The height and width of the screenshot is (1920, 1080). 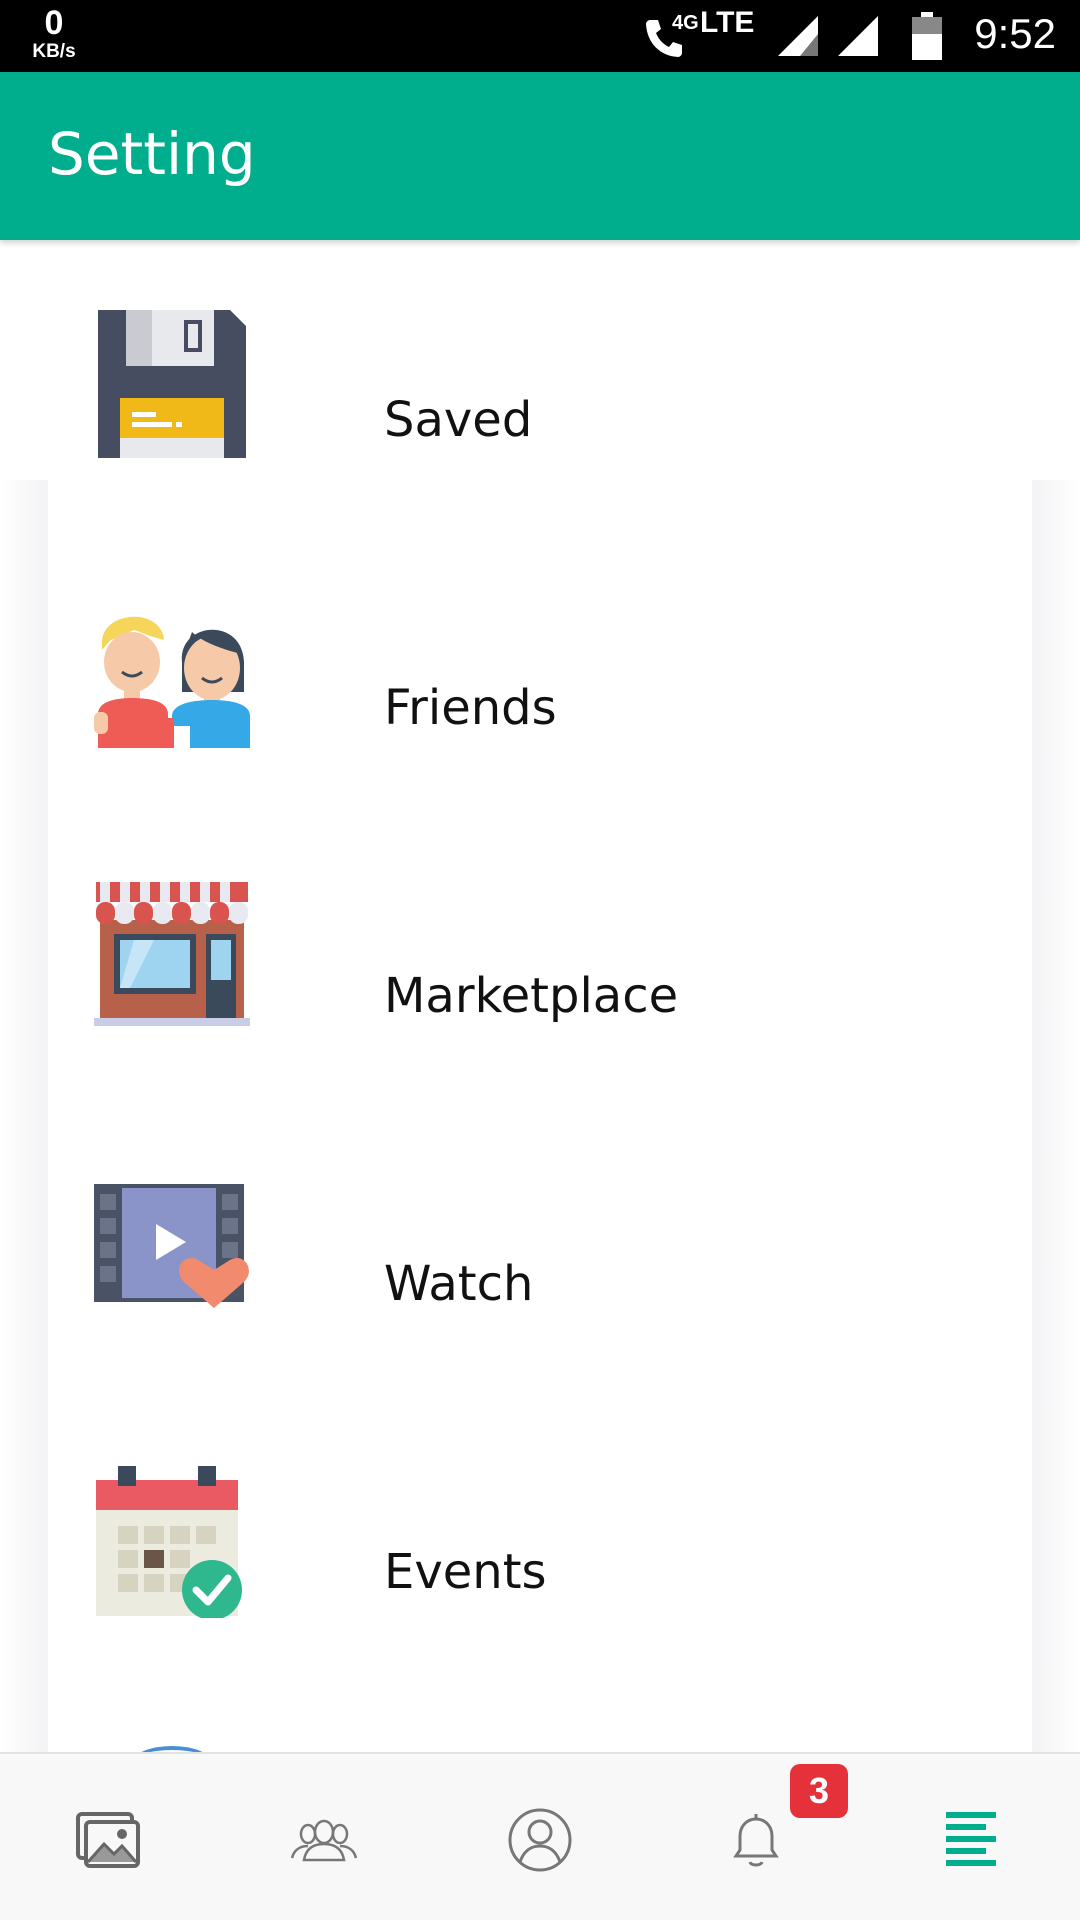 I want to click on speed-unit: KB/s, so click(x=54, y=51).